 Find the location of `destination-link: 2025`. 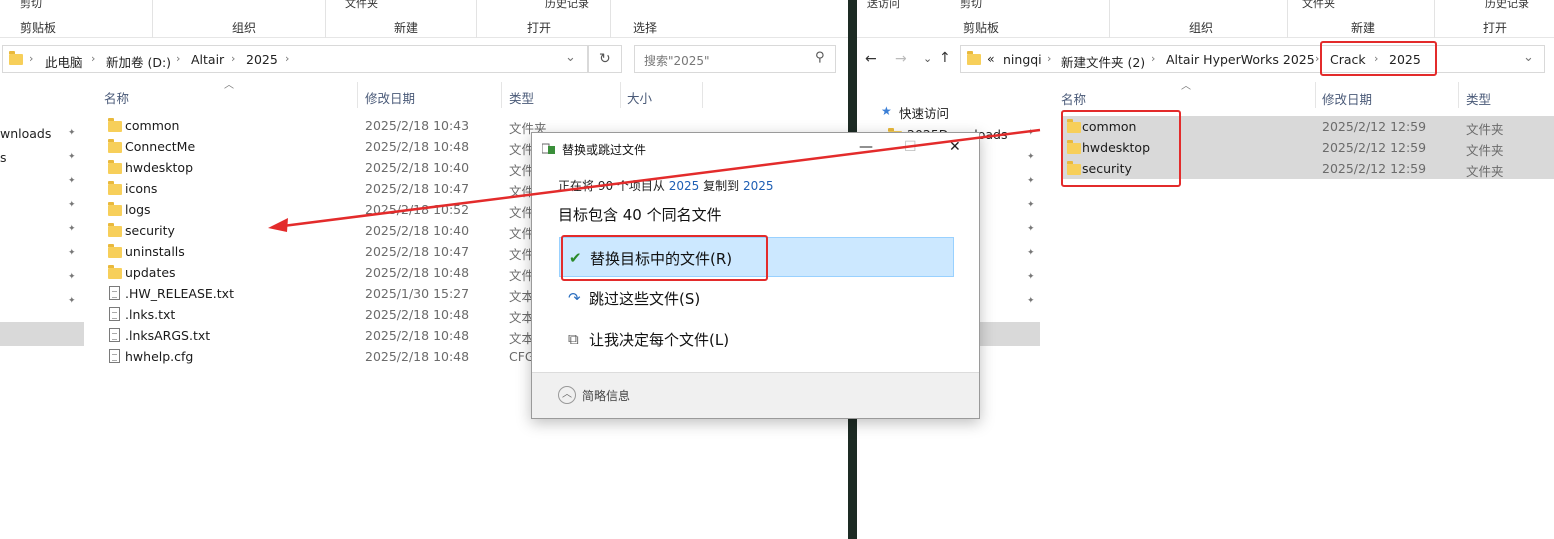

destination-link: 2025 is located at coordinates (758, 186).